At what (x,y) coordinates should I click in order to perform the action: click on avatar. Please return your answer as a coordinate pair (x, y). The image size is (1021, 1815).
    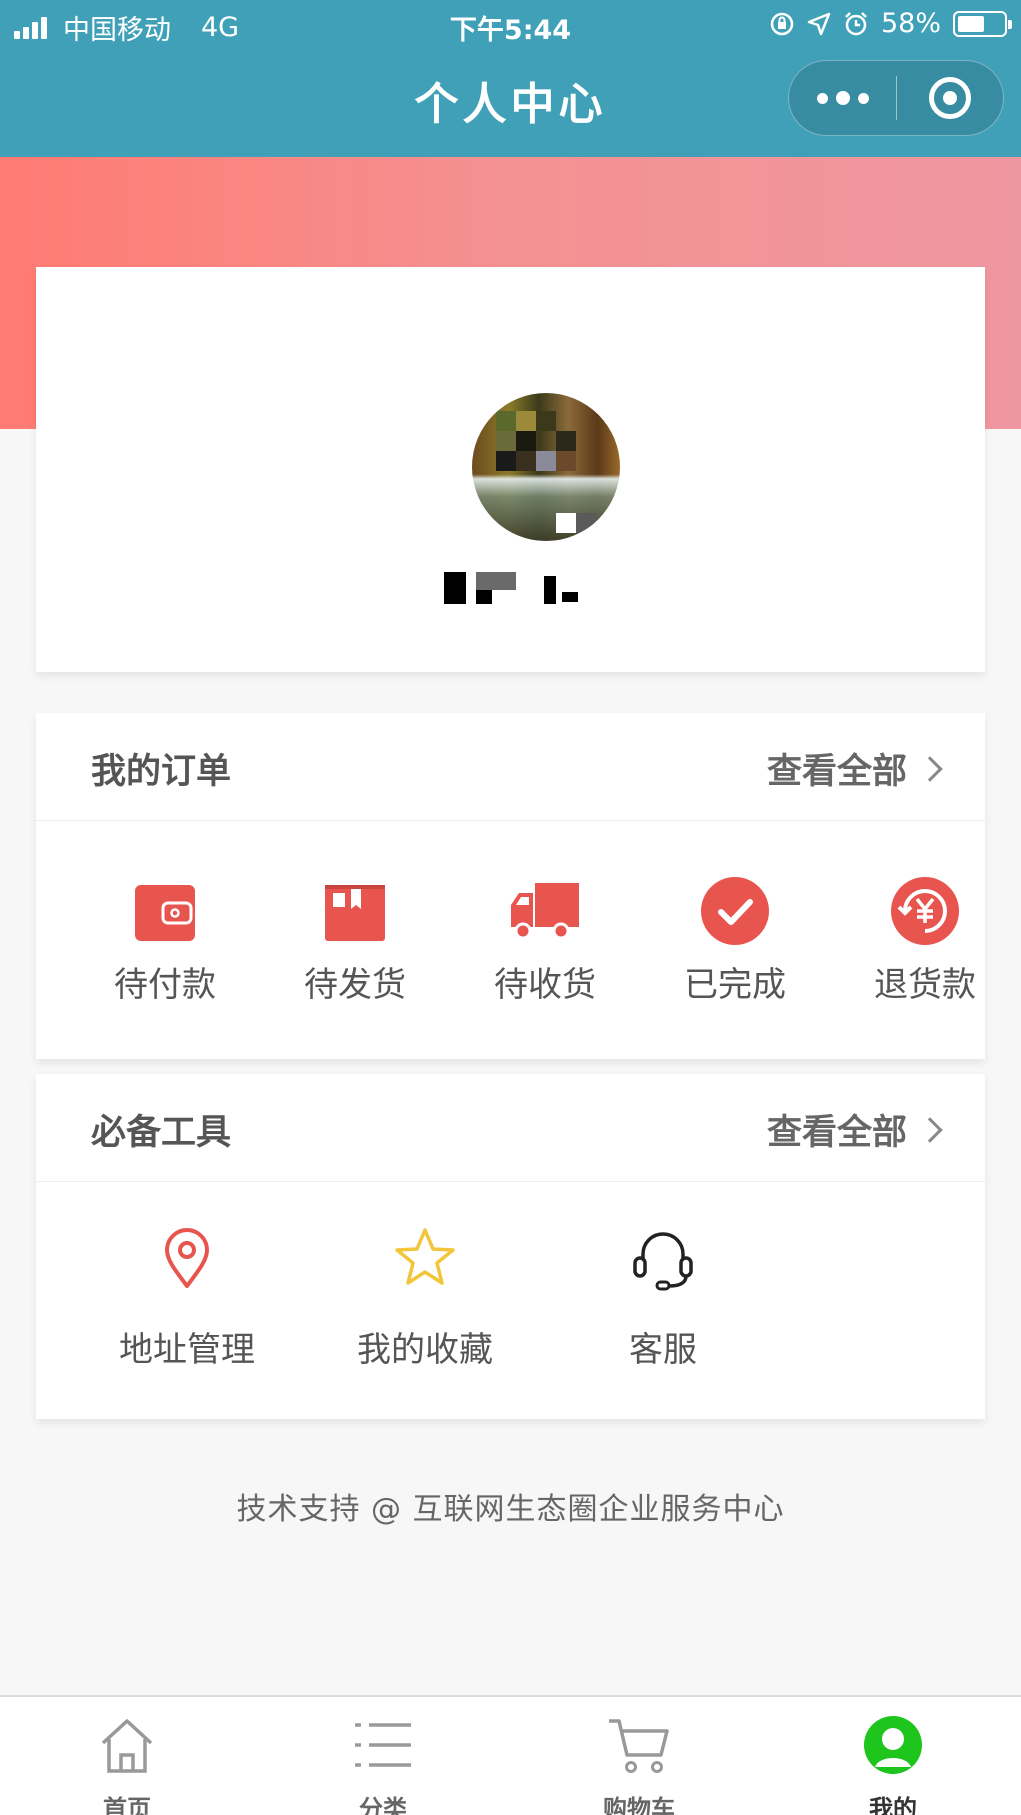
    Looking at the image, I should click on (546, 467).